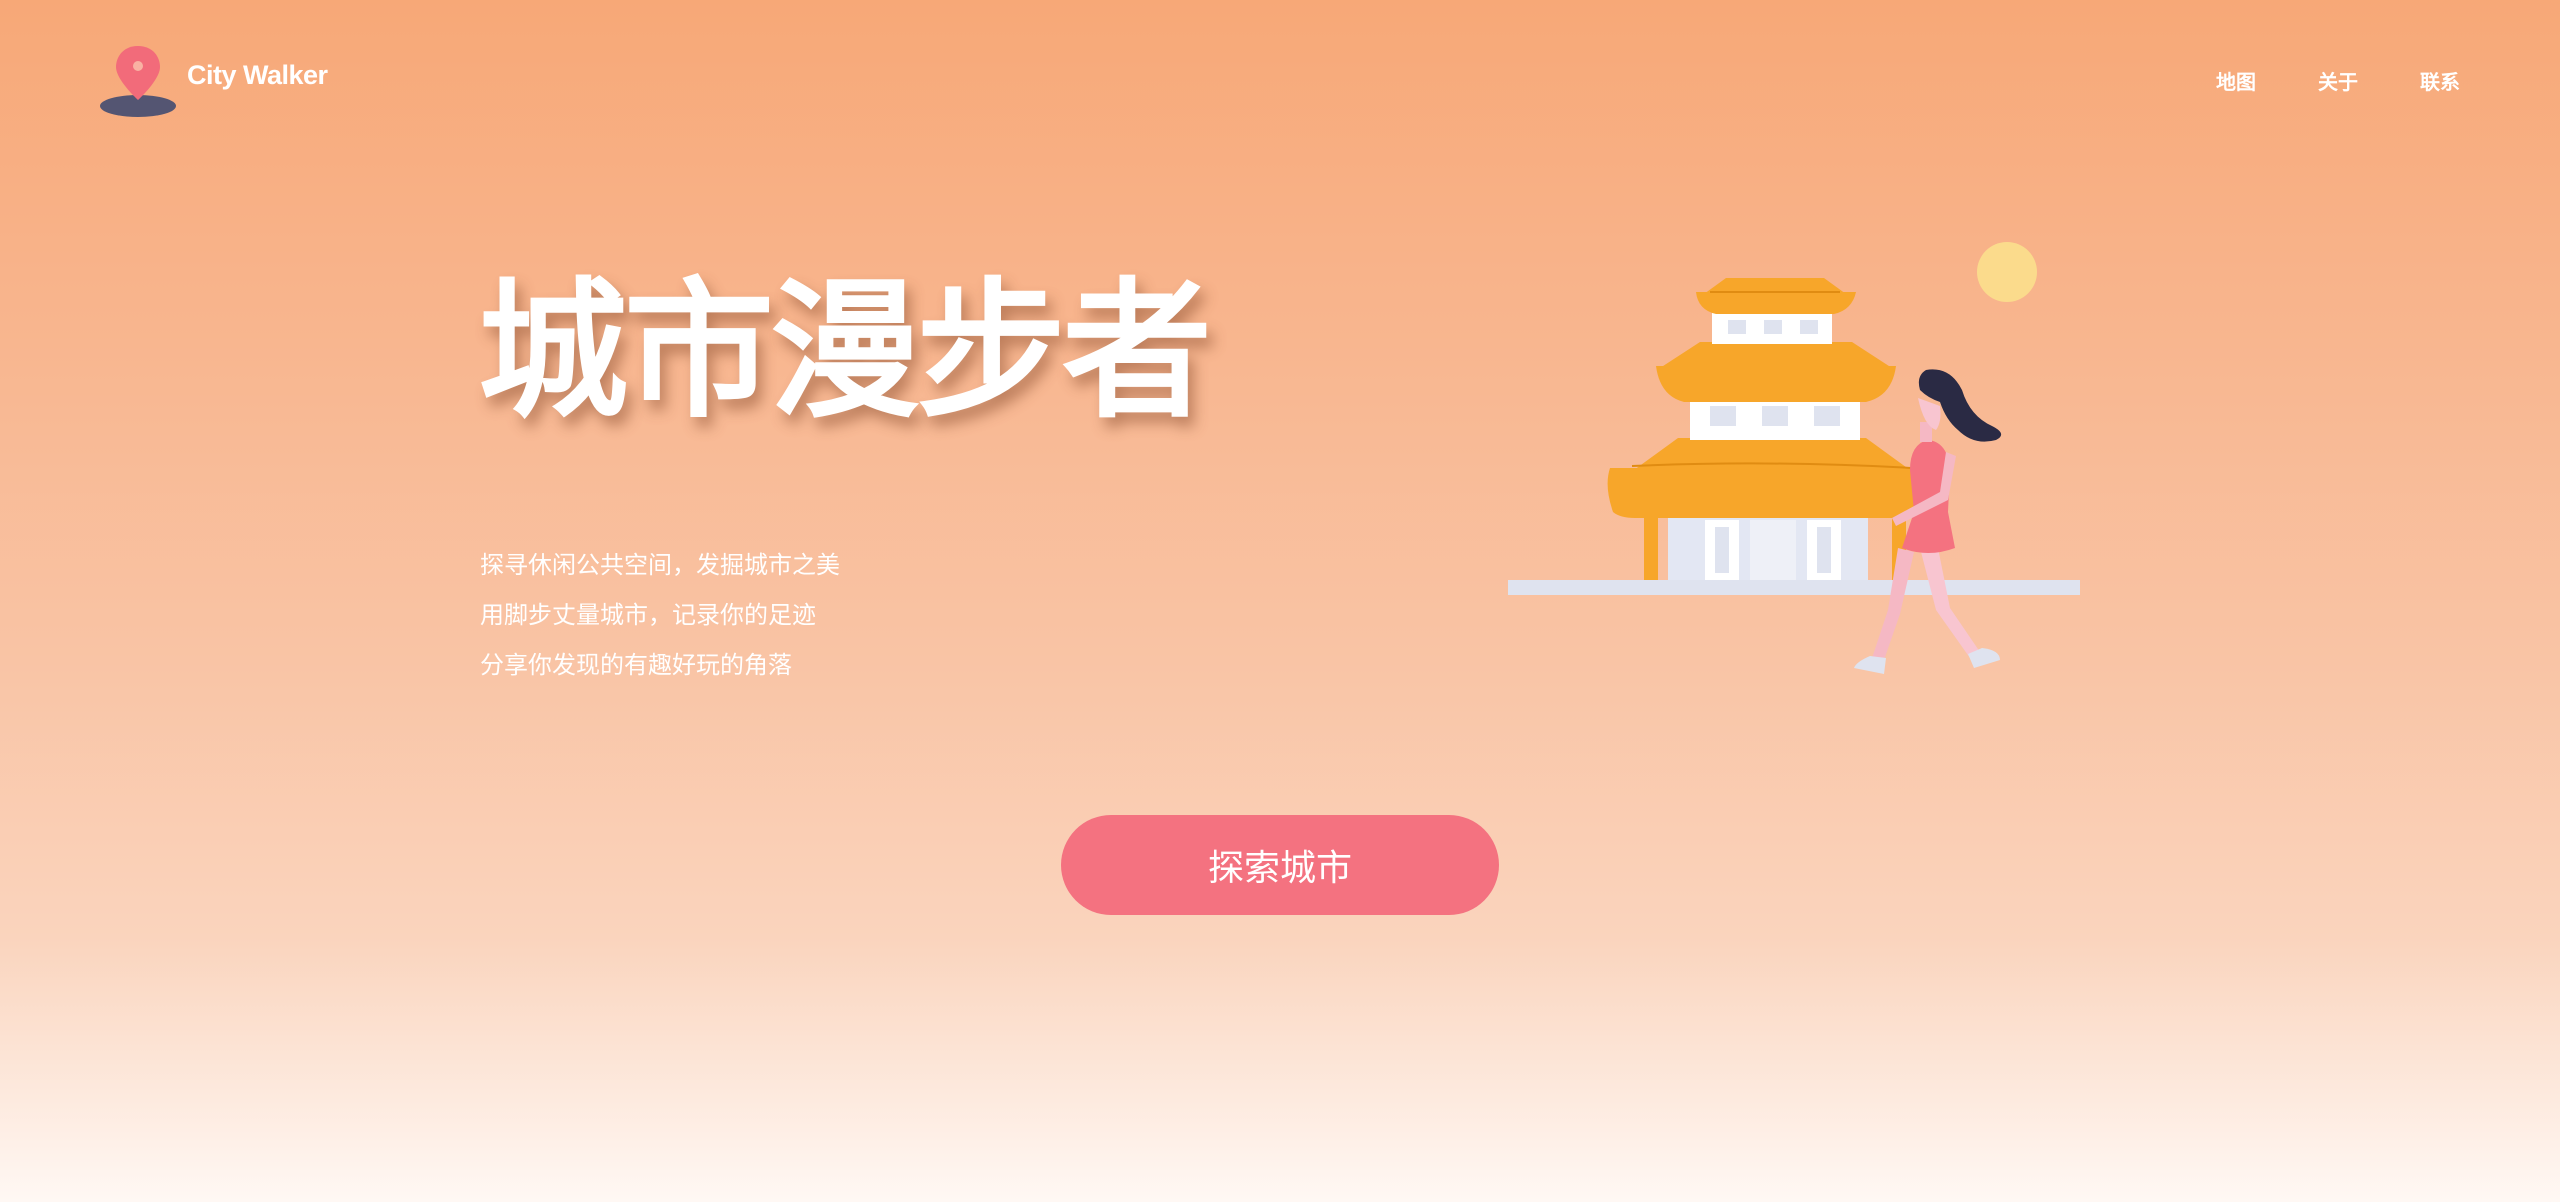  I want to click on nav-item-map: 地图, so click(2236, 80).